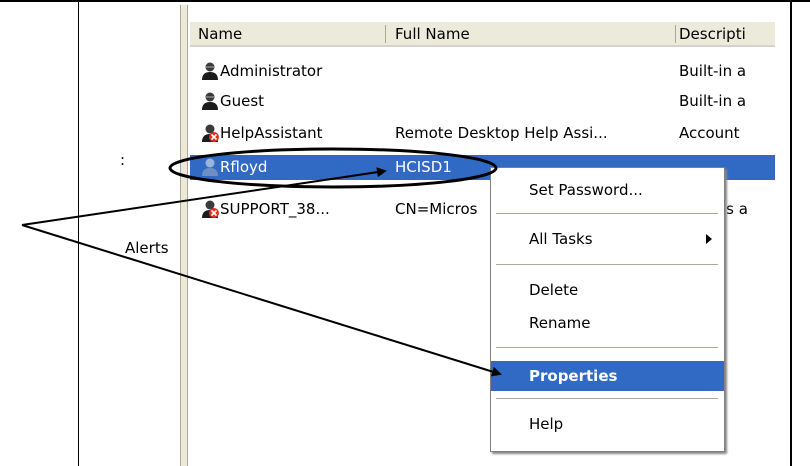 Image resolution: width=810 pixels, height=466 pixels. What do you see at coordinates (333, 168) in the screenshot?
I see `highlight-ellipse` at bounding box center [333, 168].